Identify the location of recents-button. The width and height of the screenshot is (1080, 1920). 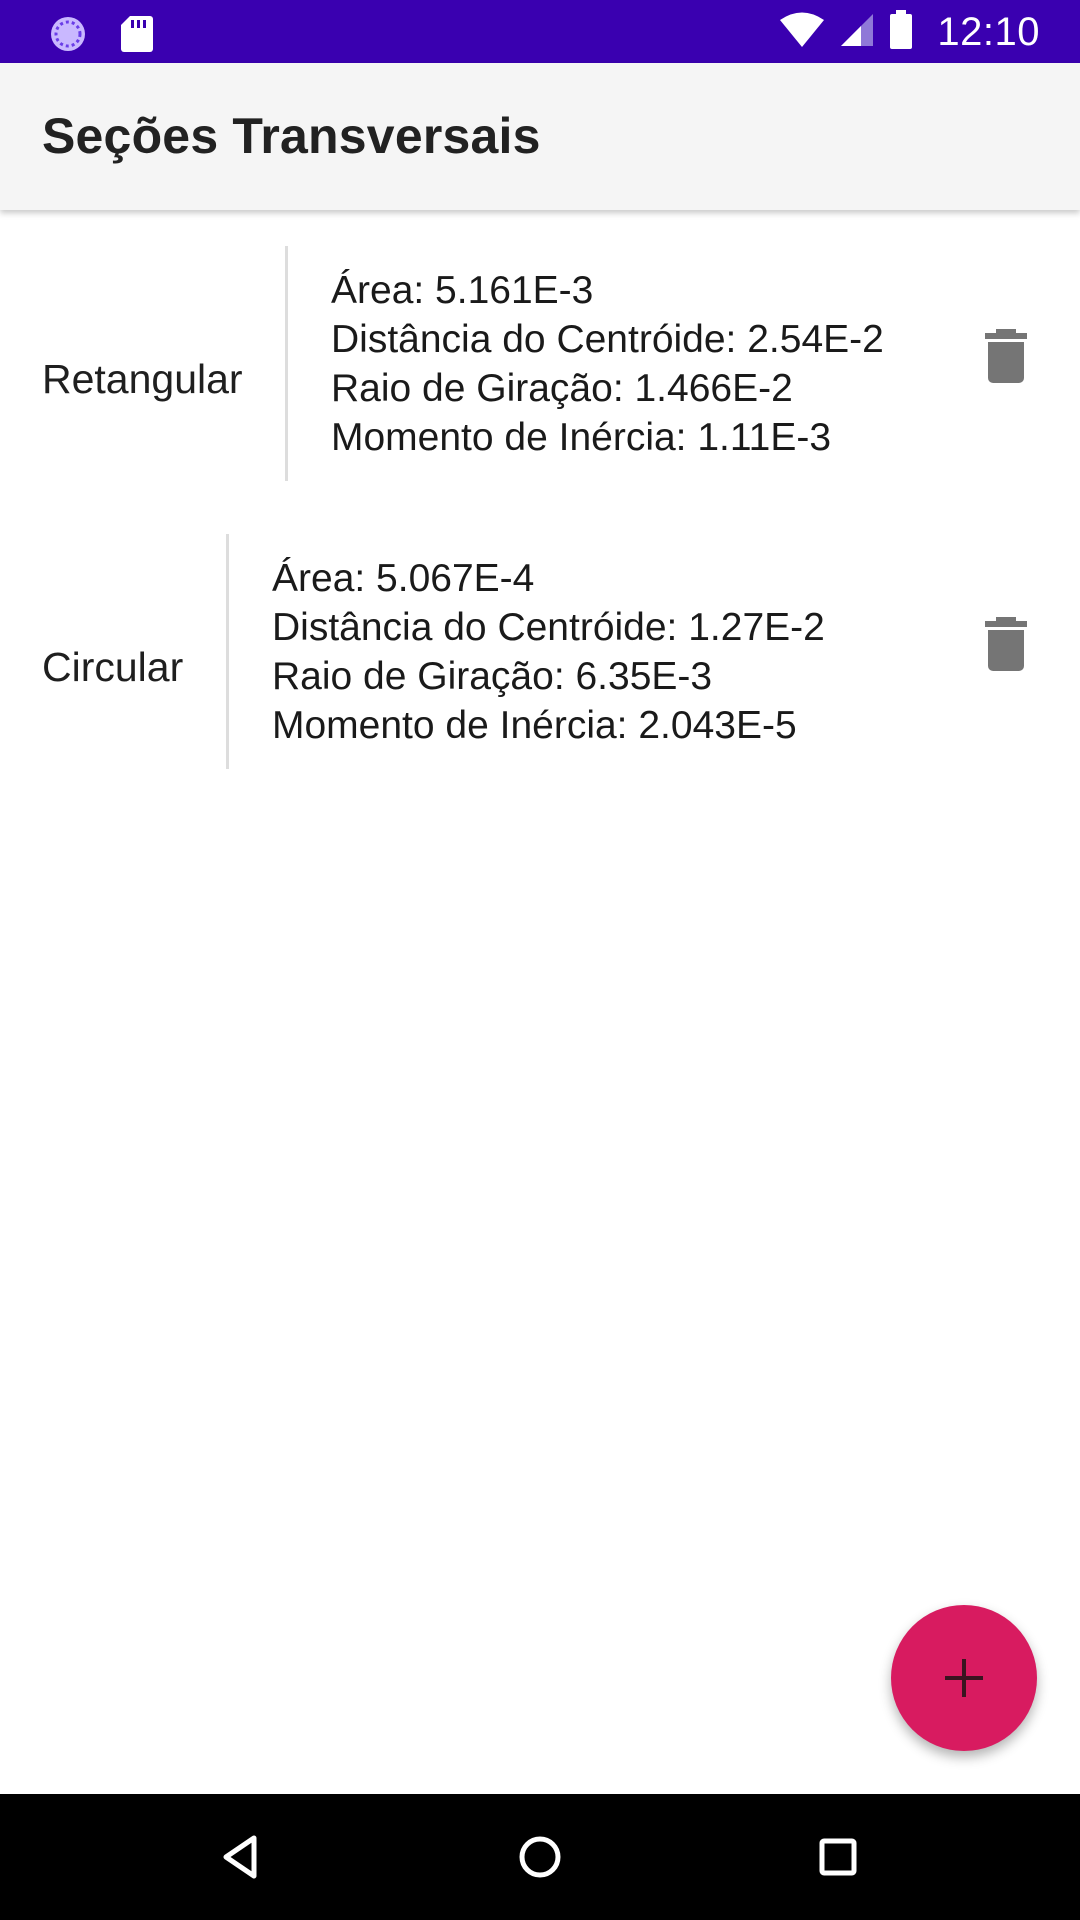
(838, 1857).